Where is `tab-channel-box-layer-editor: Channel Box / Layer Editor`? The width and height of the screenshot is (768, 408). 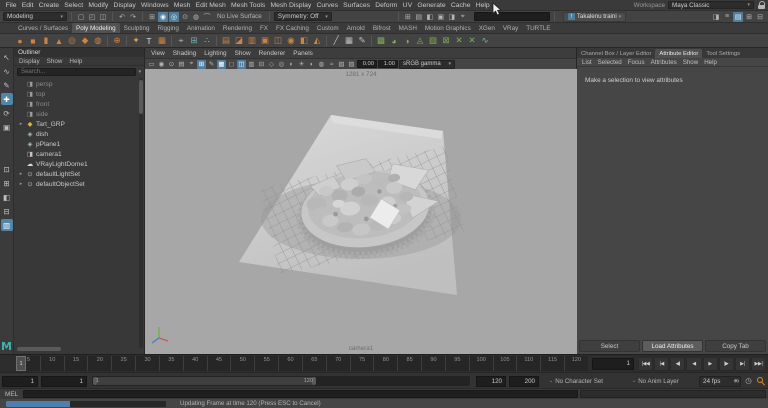
tab-channel-box-layer-editor: Channel Box / Layer Editor is located at coordinates (616, 53).